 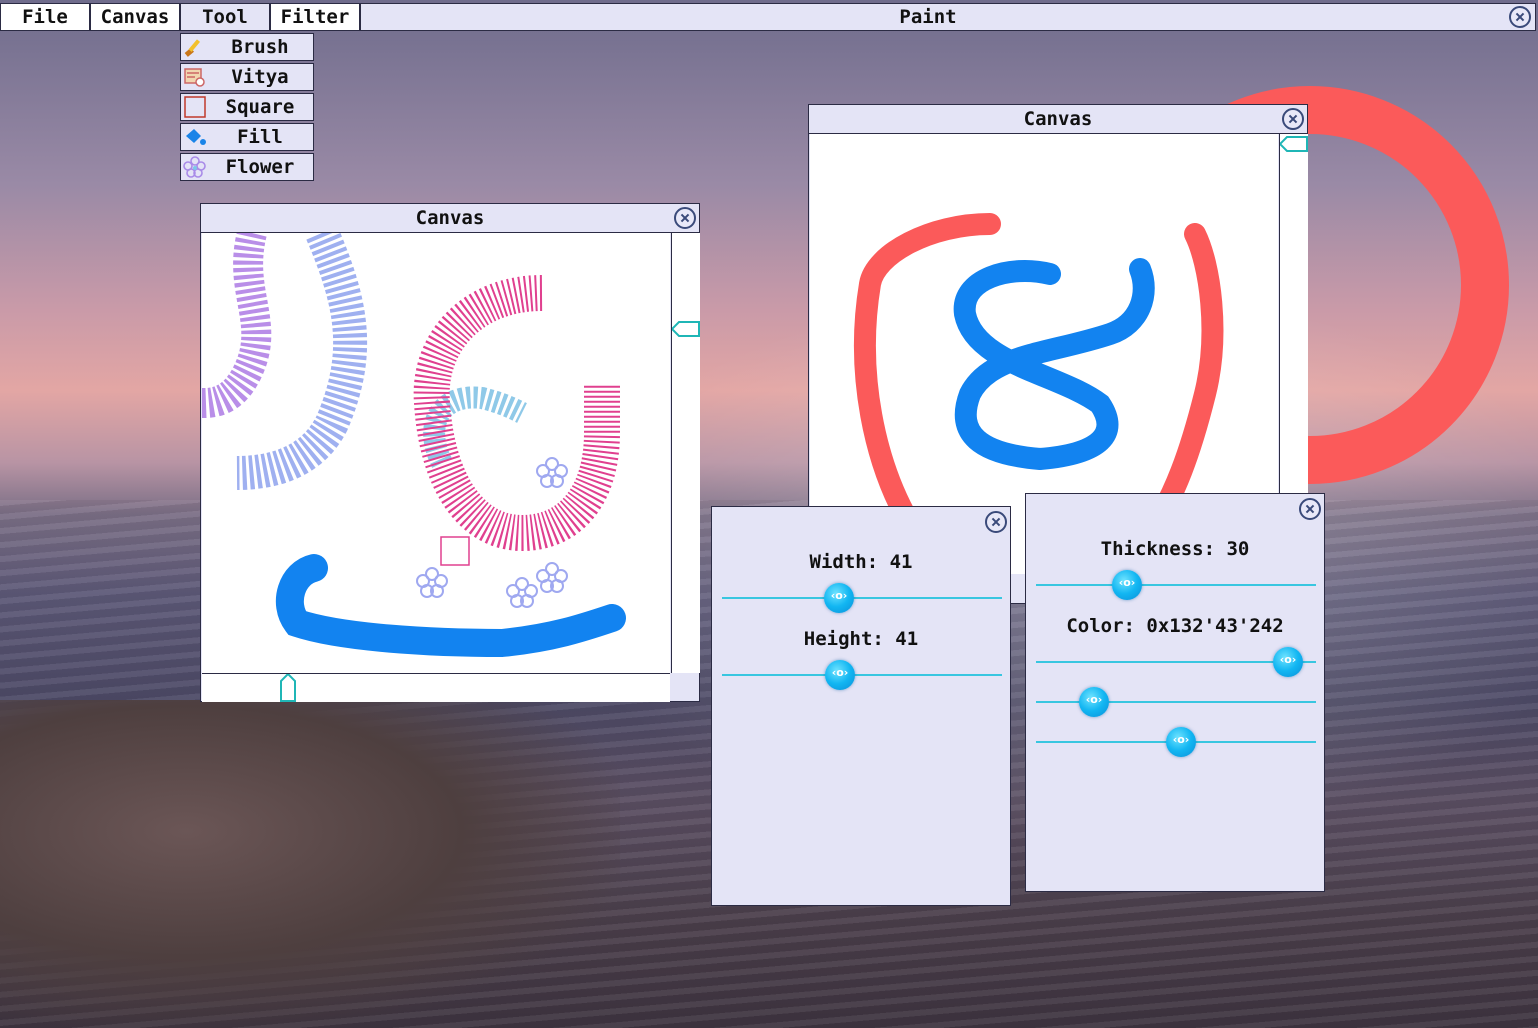 What do you see at coordinates (1176, 585) in the screenshot?
I see `thickness-slider` at bounding box center [1176, 585].